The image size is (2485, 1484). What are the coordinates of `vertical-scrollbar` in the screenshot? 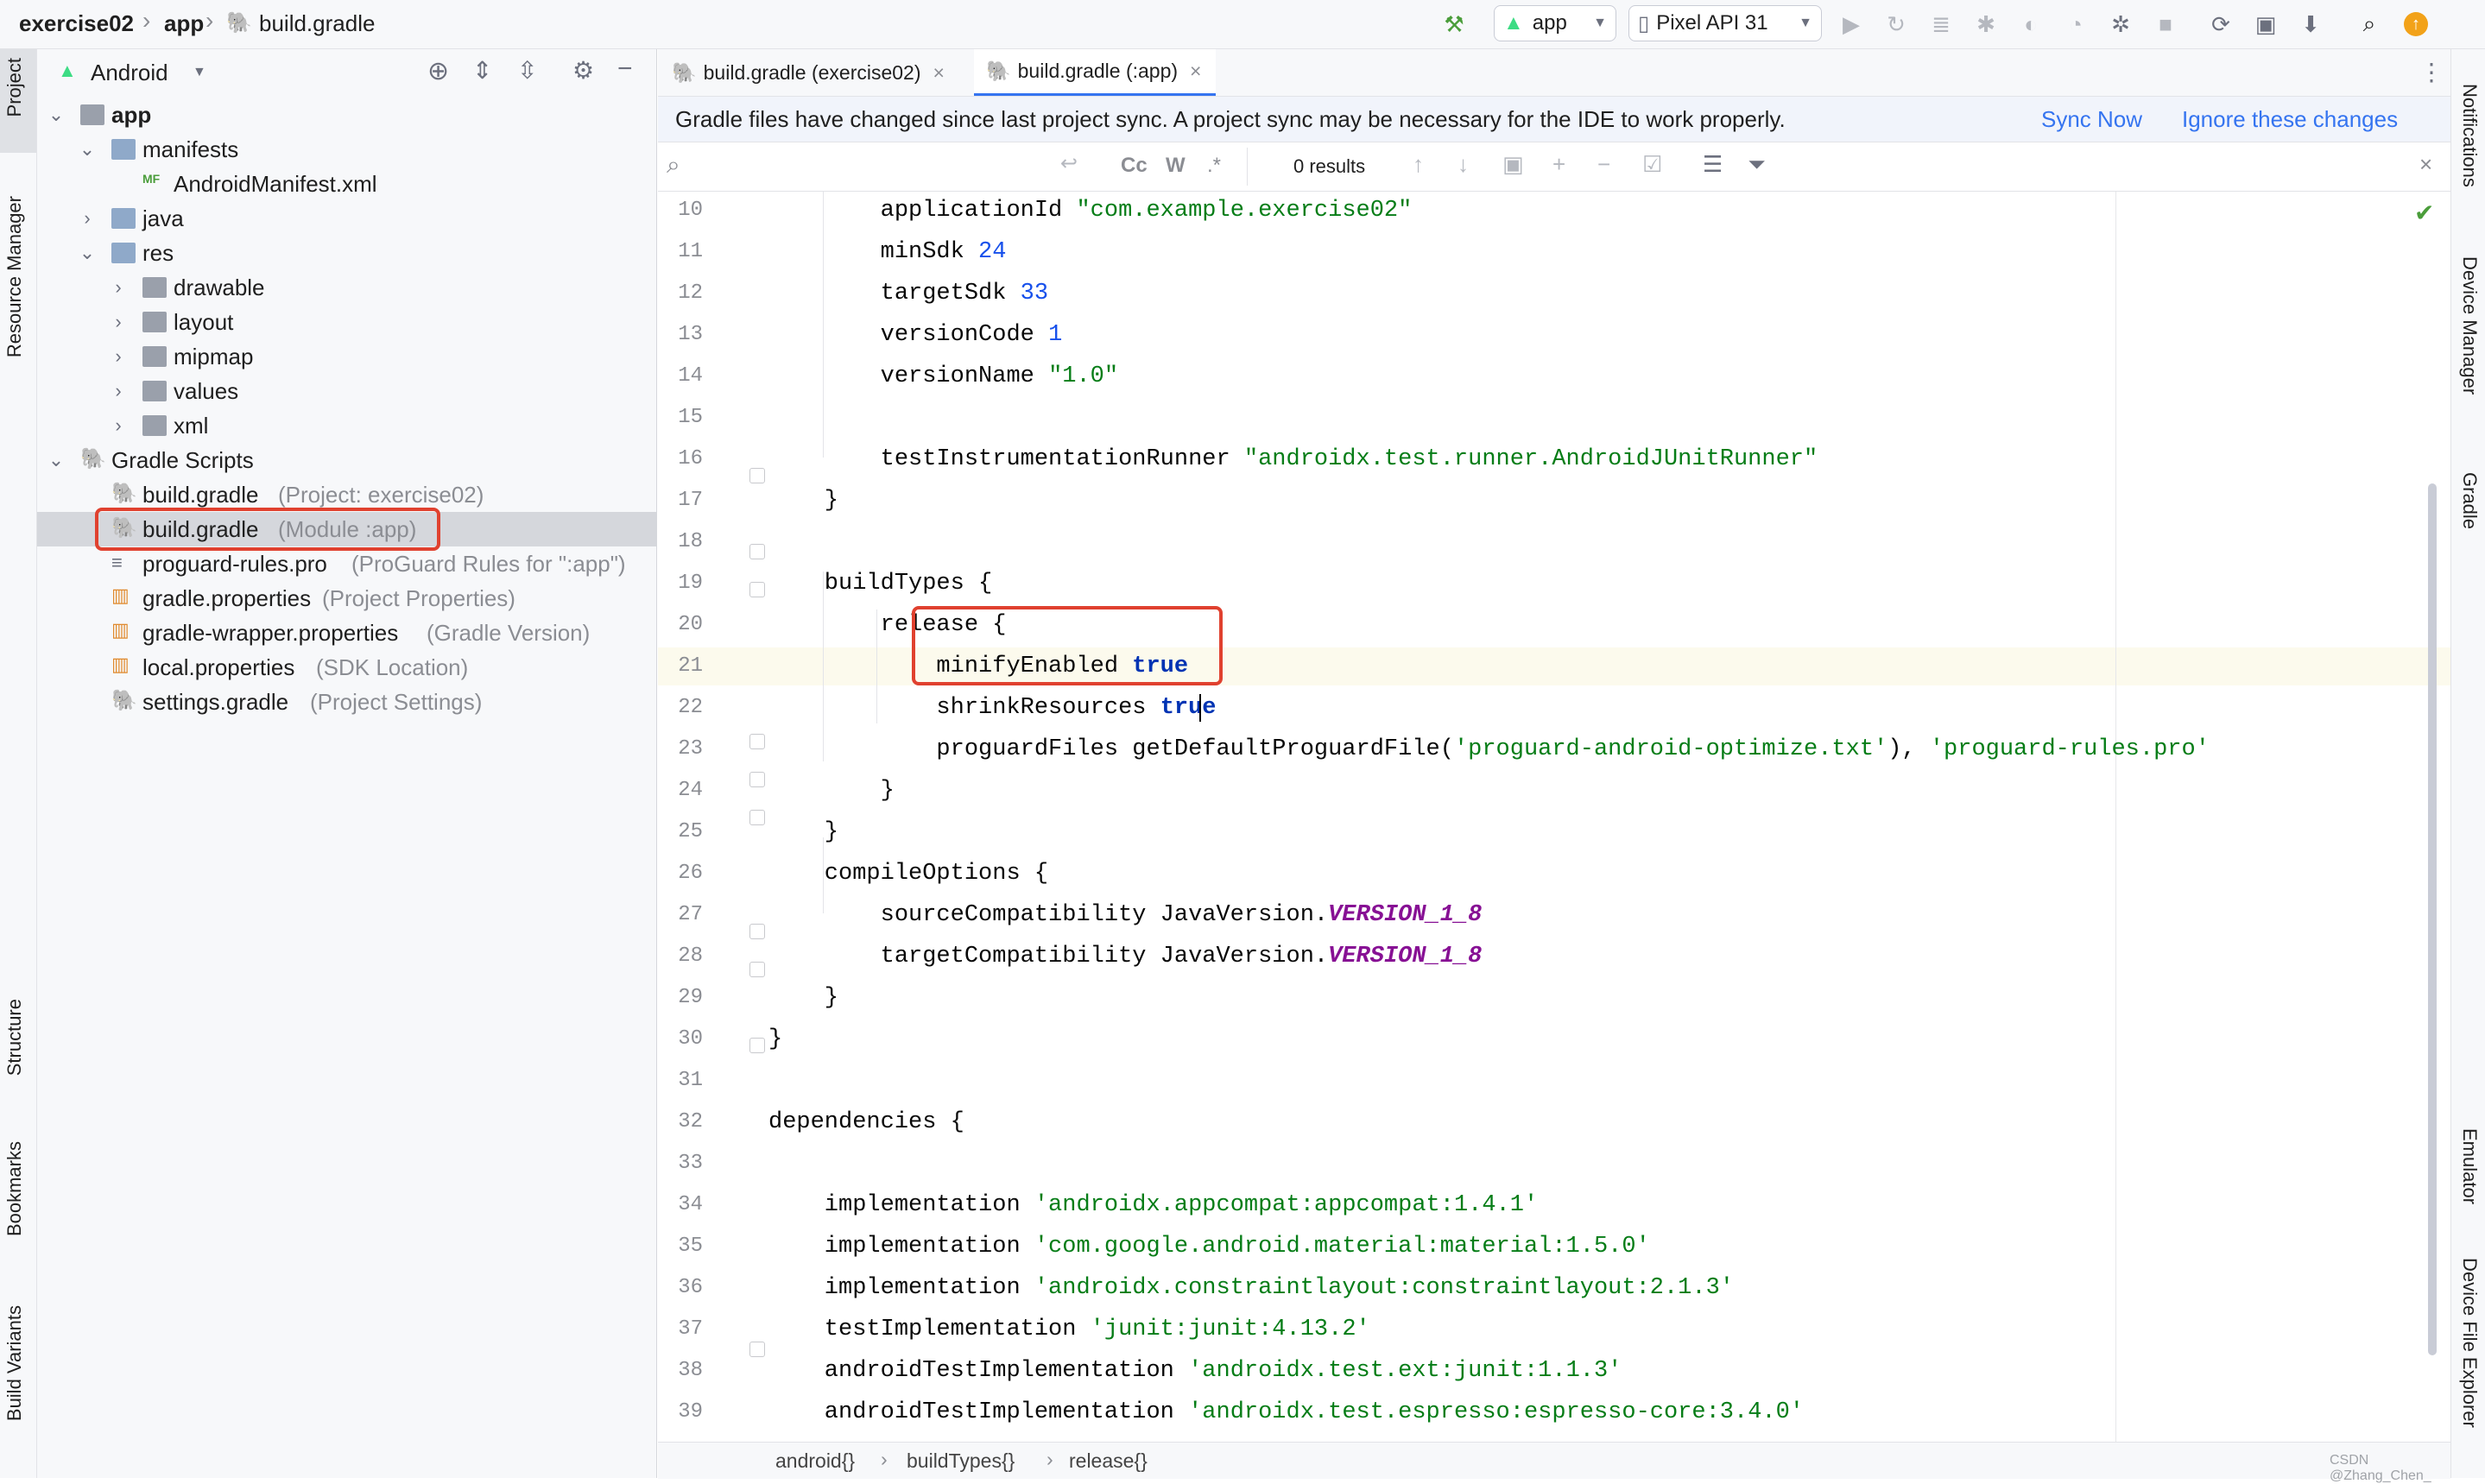 It's located at (2432, 919).